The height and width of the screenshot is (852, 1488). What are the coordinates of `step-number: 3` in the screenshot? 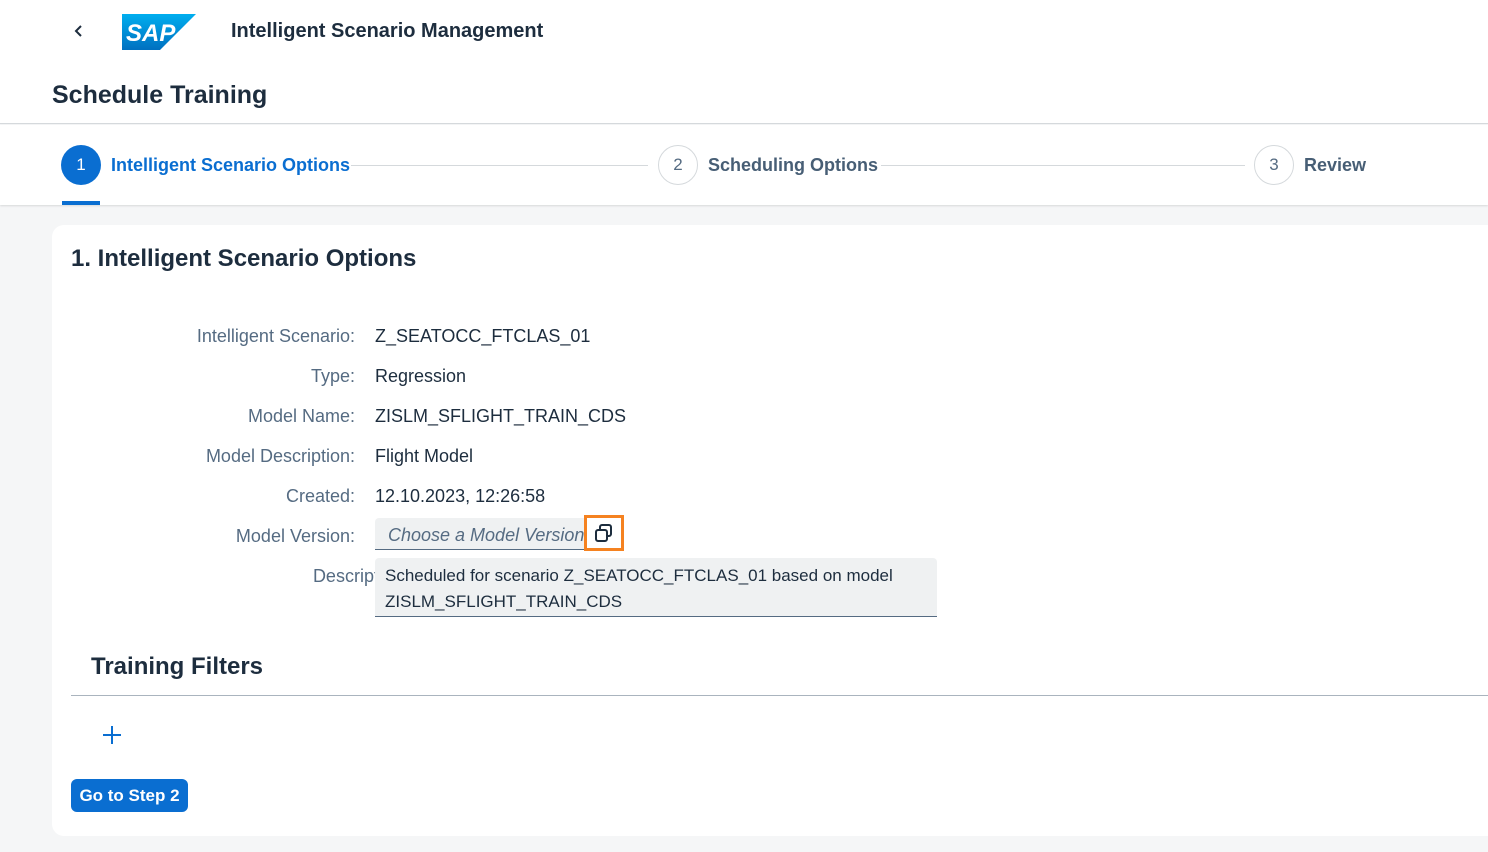 It's located at (1274, 165).